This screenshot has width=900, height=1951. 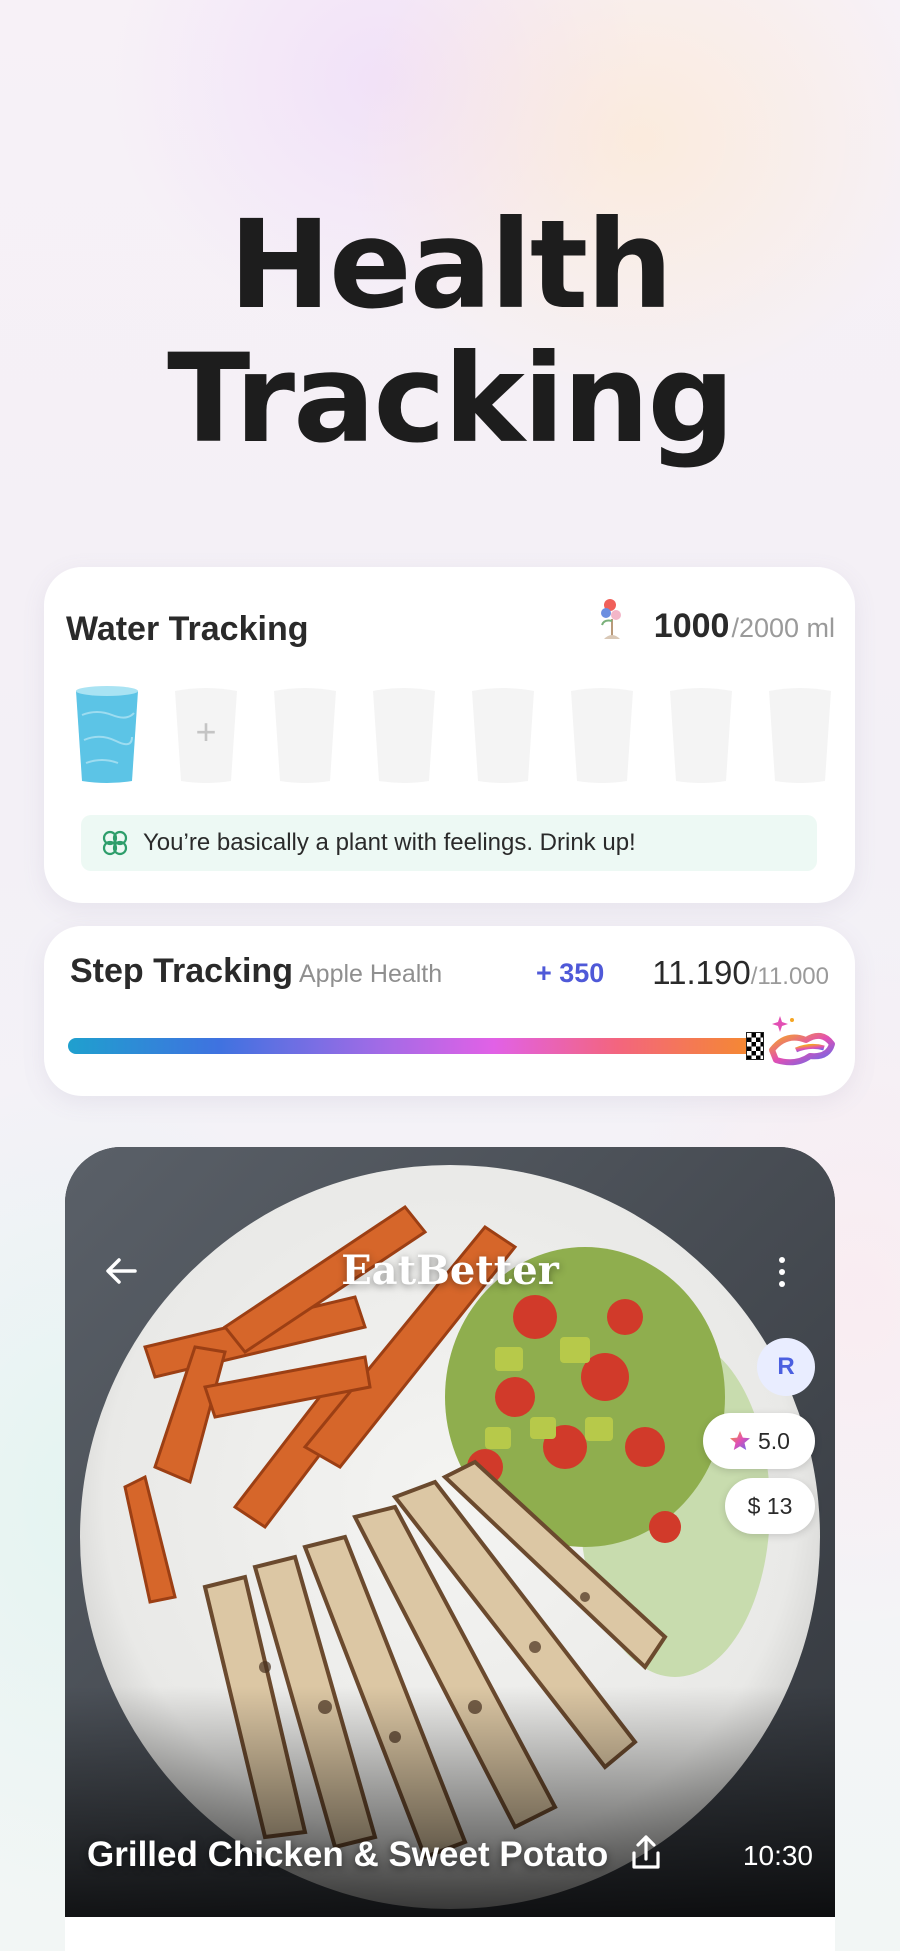 What do you see at coordinates (611, 619) in the screenshot?
I see `plant-icon` at bounding box center [611, 619].